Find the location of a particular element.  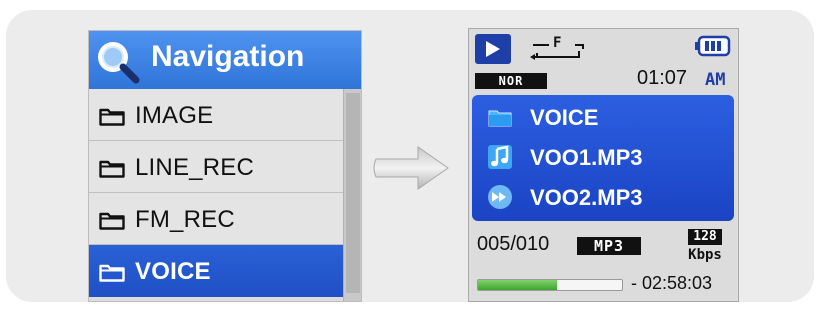

progress-fill is located at coordinates (518, 285).